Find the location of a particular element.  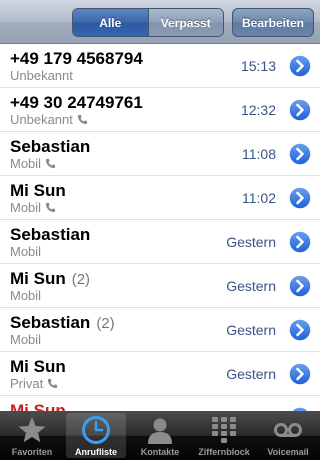

clock-icon is located at coordinates (96, 430).